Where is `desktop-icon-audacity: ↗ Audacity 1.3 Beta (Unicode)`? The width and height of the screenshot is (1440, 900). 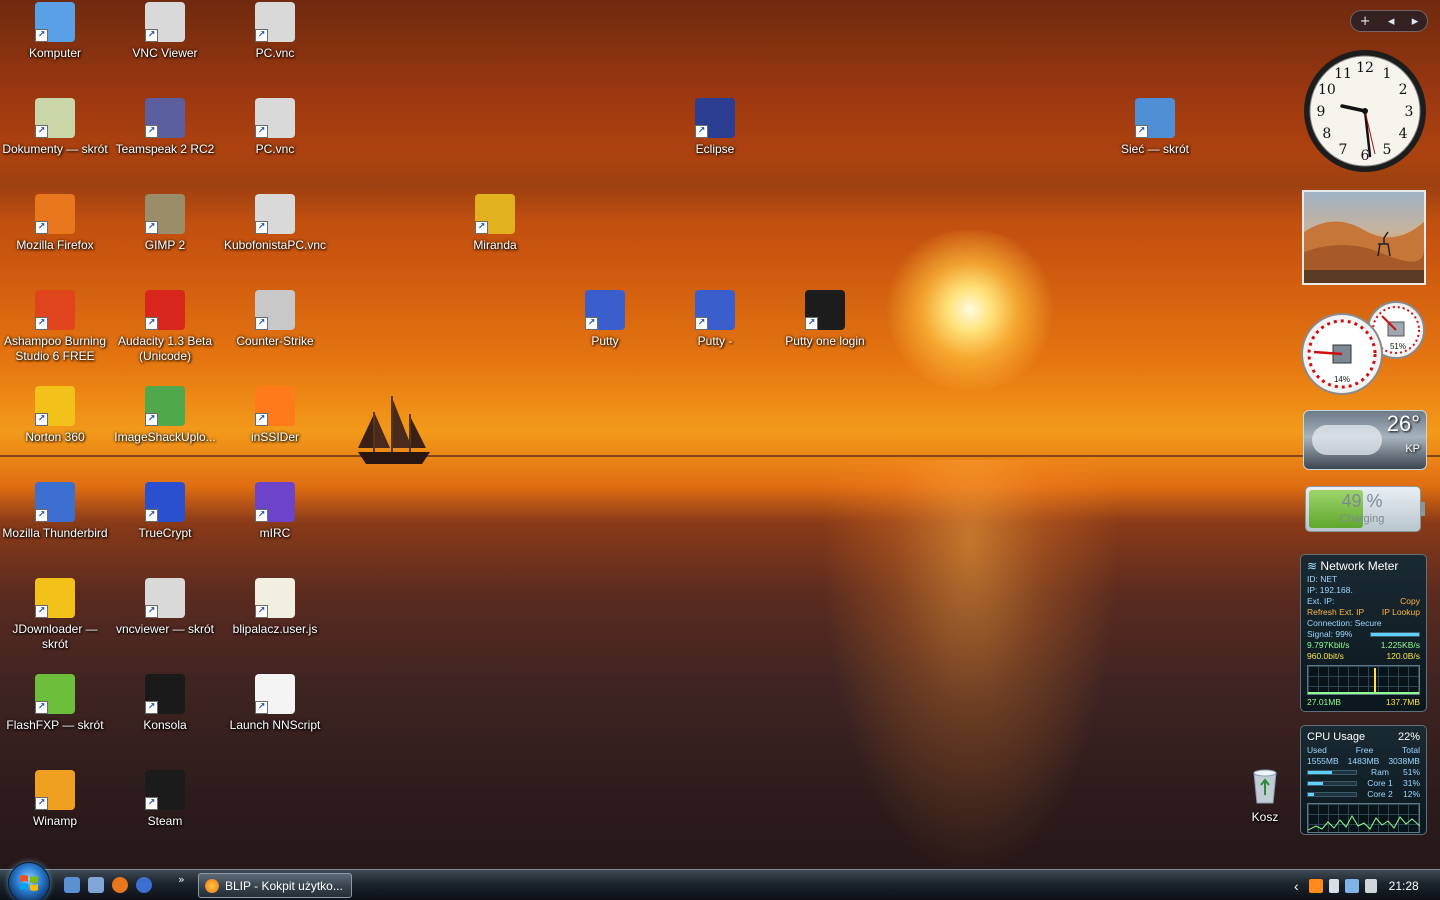
desktop-icon-audacity: ↗ Audacity 1.3 Beta (Unicode) is located at coordinates (165, 336).